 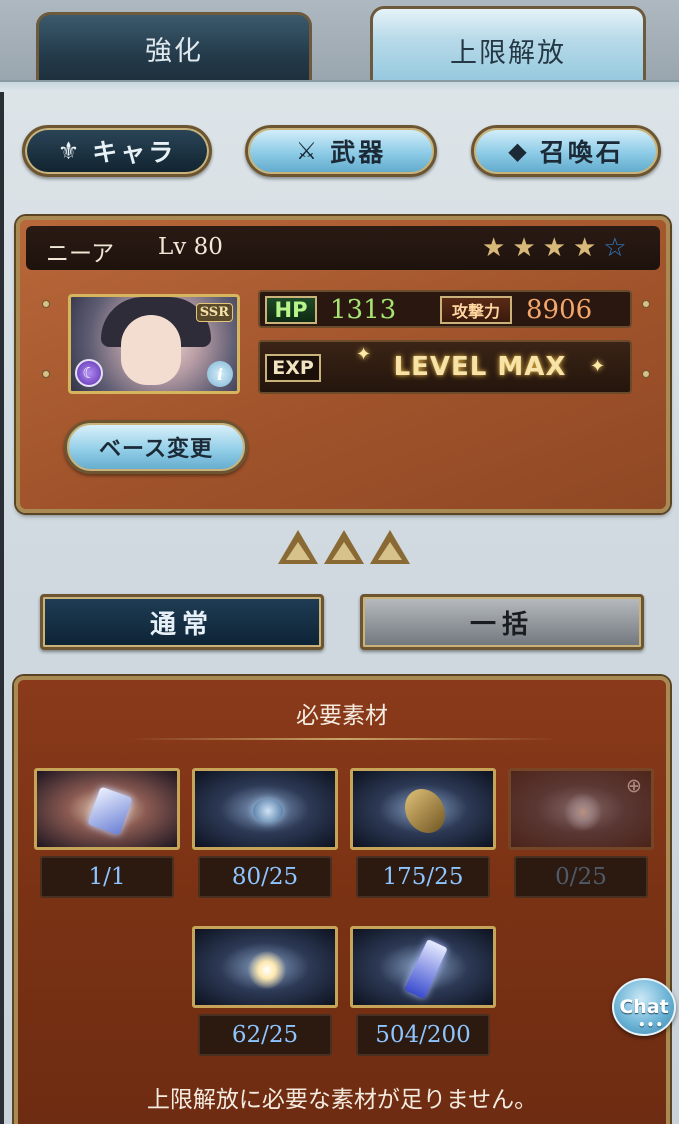 I want to click on stat-row: HP 1313 攻撃力 8906, so click(x=445, y=309).